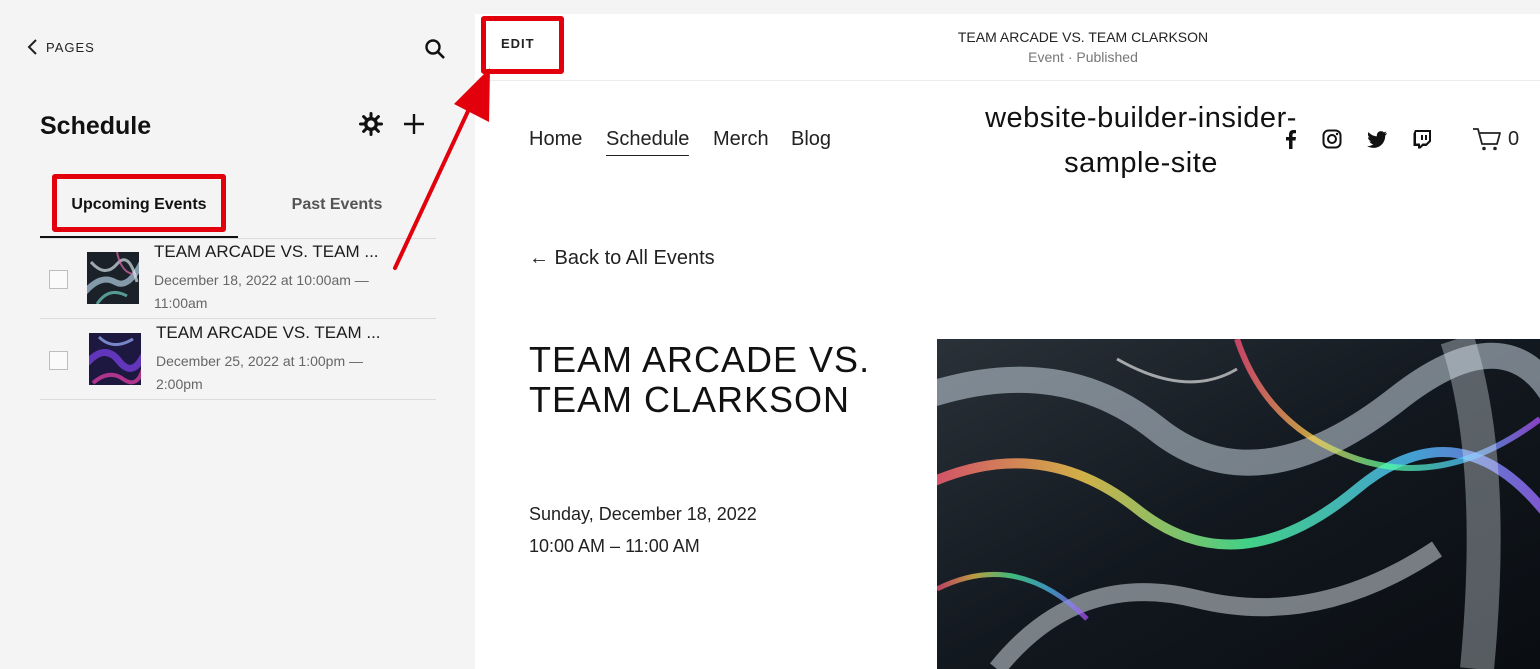 This screenshot has width=1540, height=669. What do you see at coordinates (260, 372) in the screenshot?
I see `event-date: December 25, 2022 at 1:00pm — 2:00pm` at bounding box center [260, 372].